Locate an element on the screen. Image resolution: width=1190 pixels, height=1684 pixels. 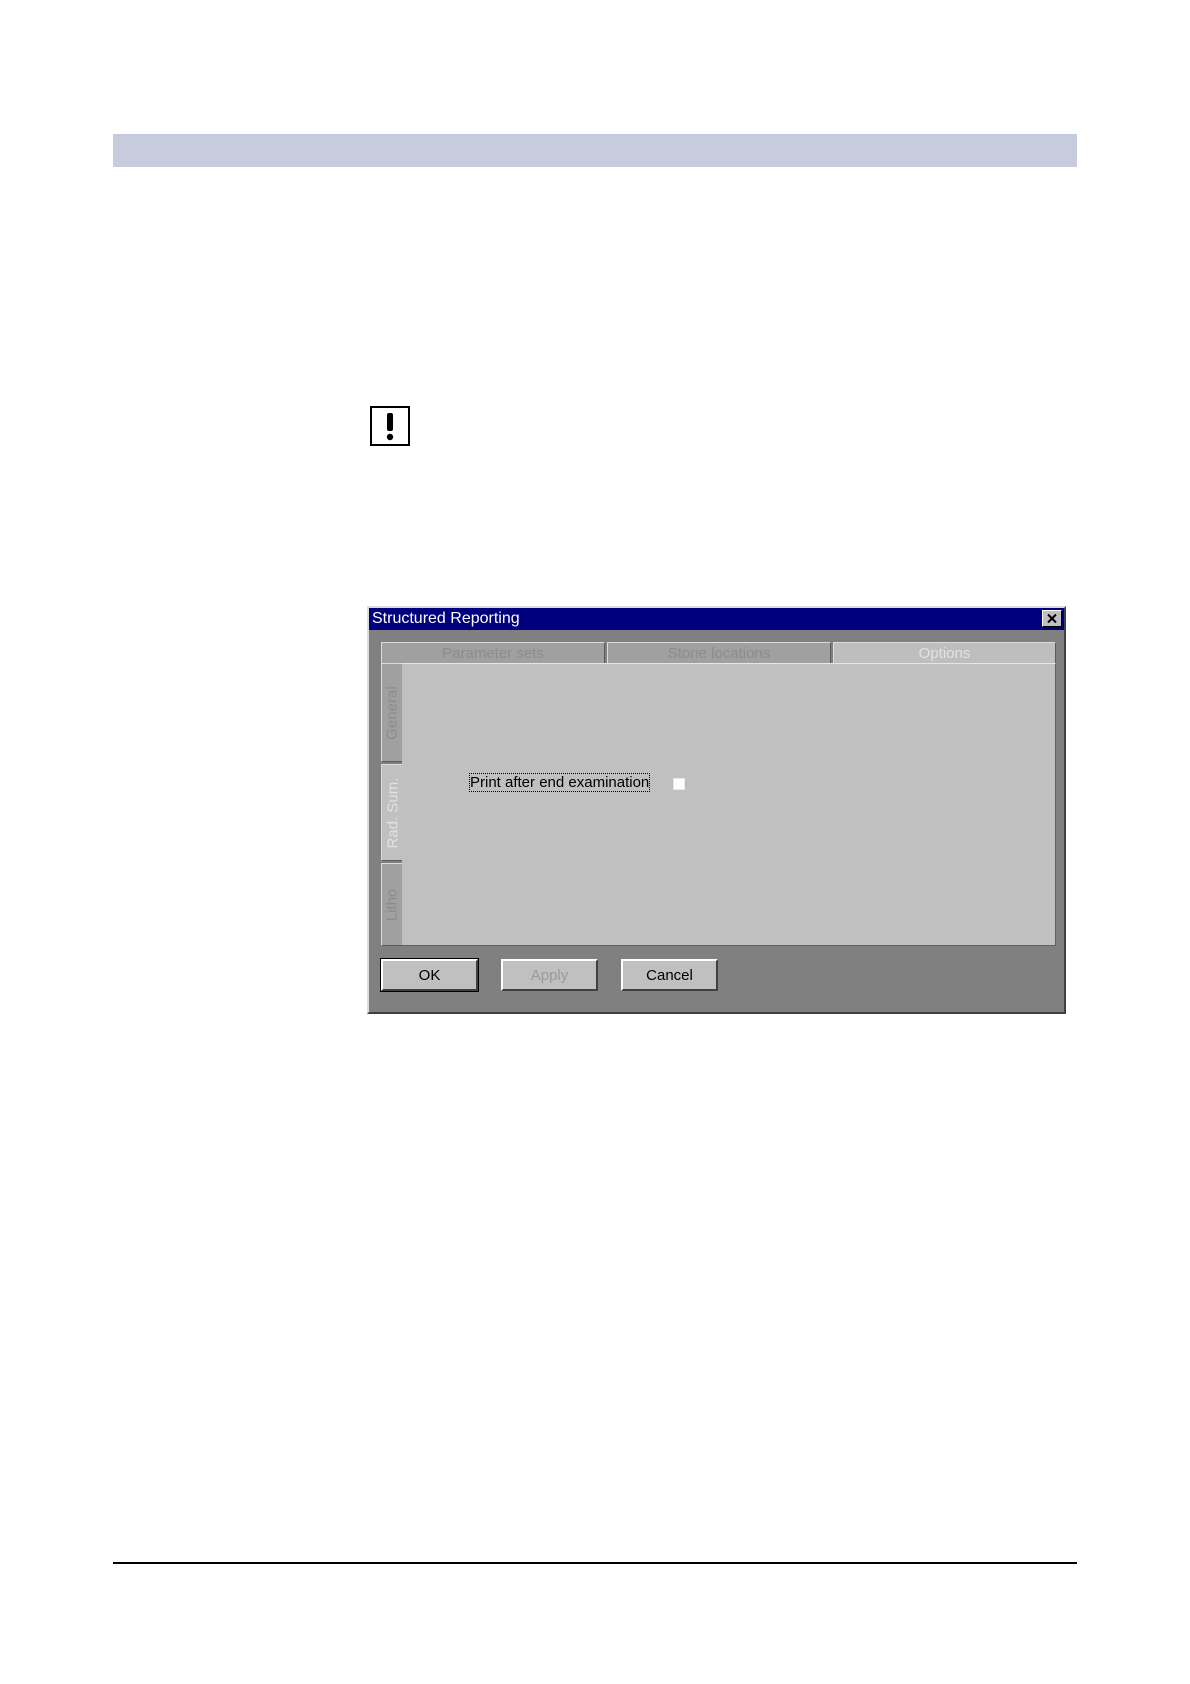
side-tab-general: General is located at coordinates (391, 712).